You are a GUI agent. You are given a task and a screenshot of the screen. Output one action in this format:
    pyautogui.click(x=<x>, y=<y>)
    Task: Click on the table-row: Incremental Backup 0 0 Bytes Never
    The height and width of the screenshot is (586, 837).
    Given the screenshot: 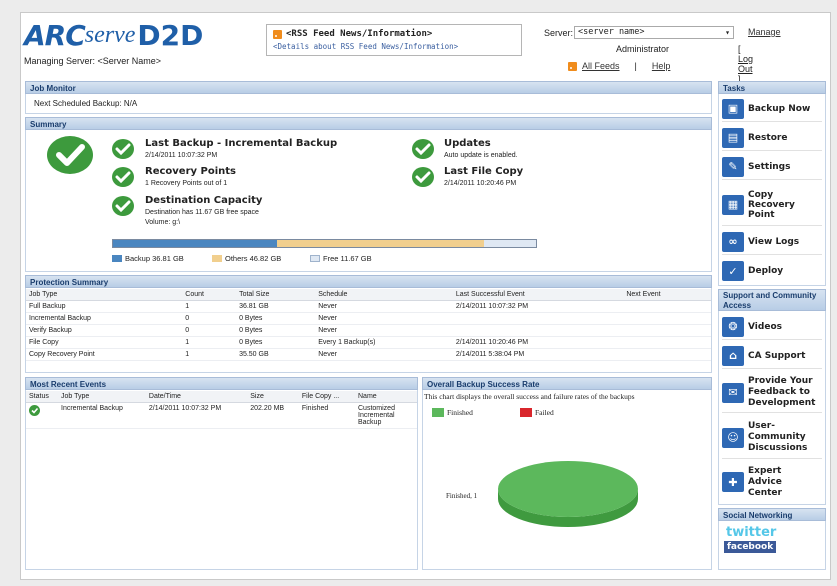 What is the action you would take?
    pyautogui.click(x=368, y=318)
    